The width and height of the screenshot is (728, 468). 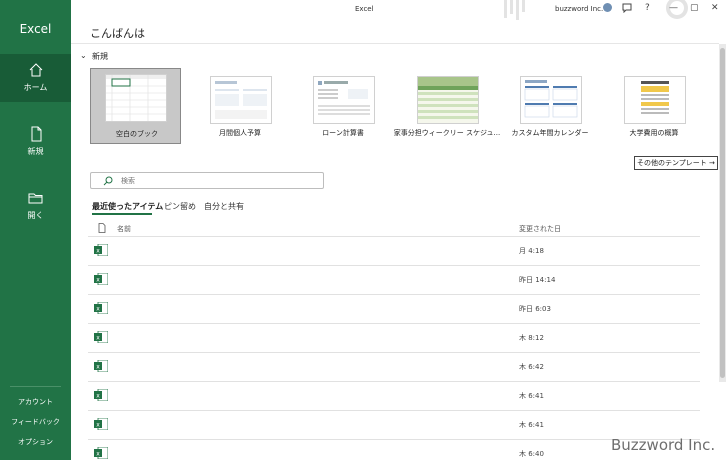 I want to click on template-college-cost: 大学費用の概算, so click(x=654, y=107).